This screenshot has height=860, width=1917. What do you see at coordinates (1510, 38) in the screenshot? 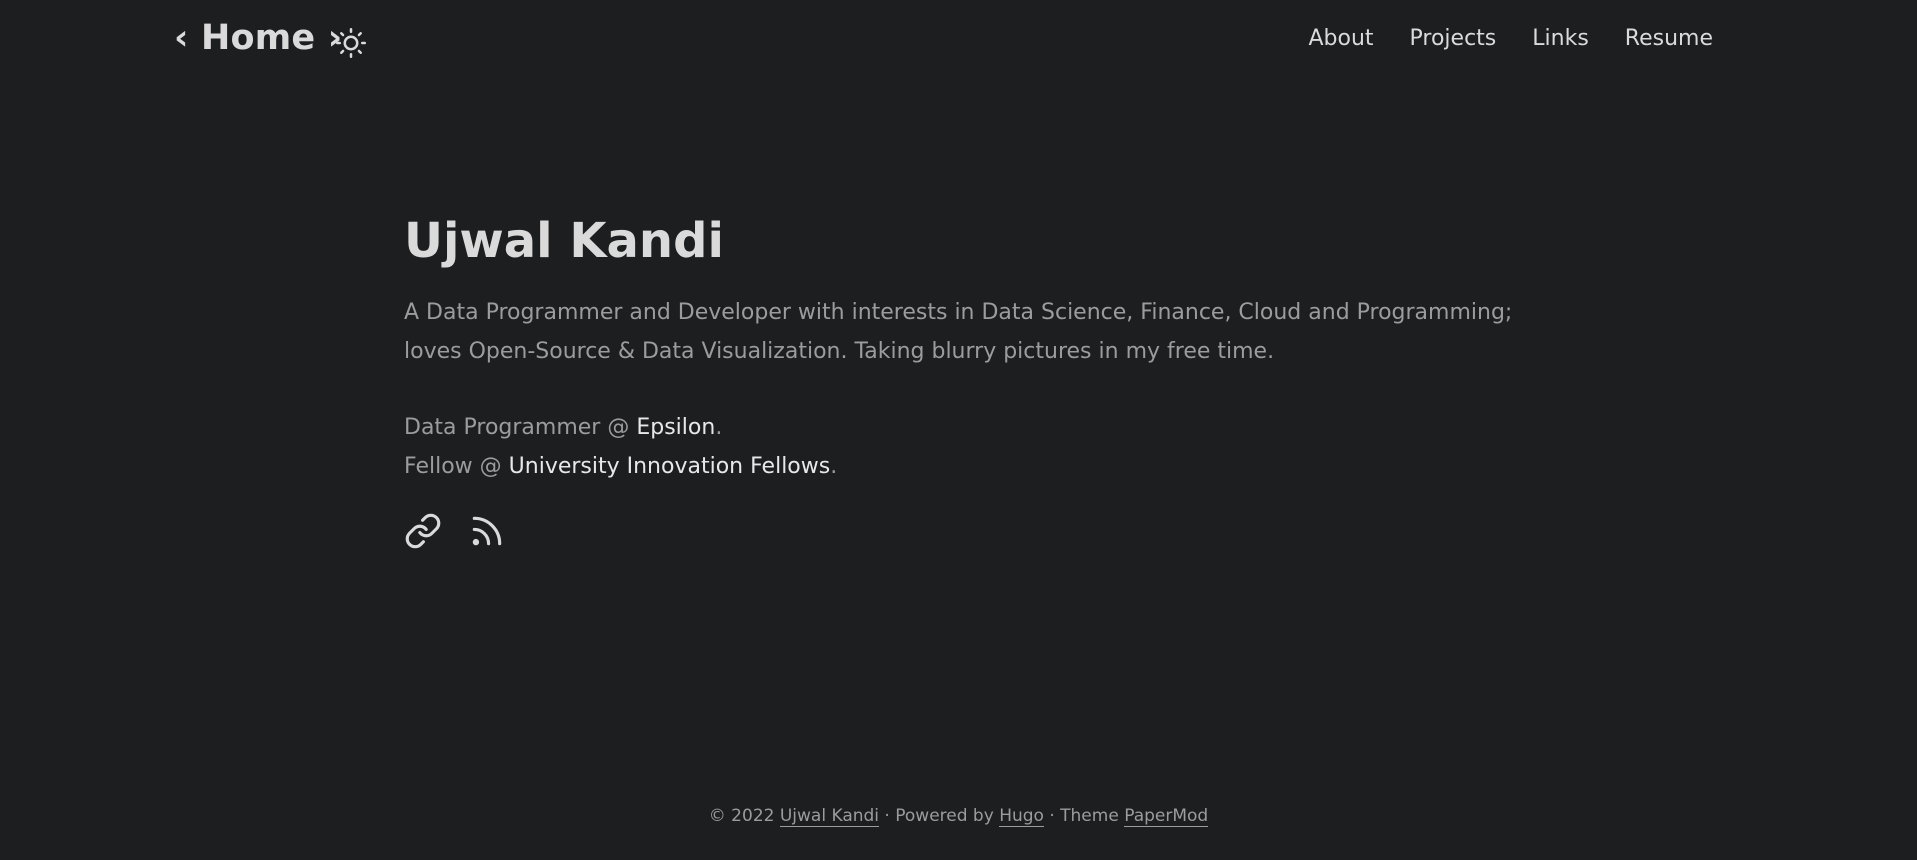
I see `main-nav: About Projects Links Resume` at bounding box center [1510, 38].